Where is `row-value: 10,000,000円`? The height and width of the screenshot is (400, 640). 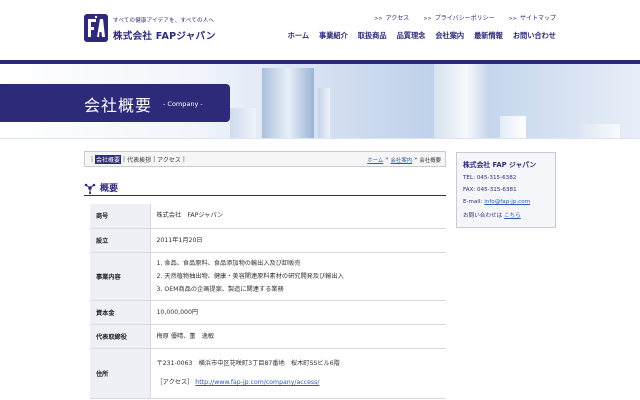 row-value: 10,000,000円 is located at coordinates (298, 312).